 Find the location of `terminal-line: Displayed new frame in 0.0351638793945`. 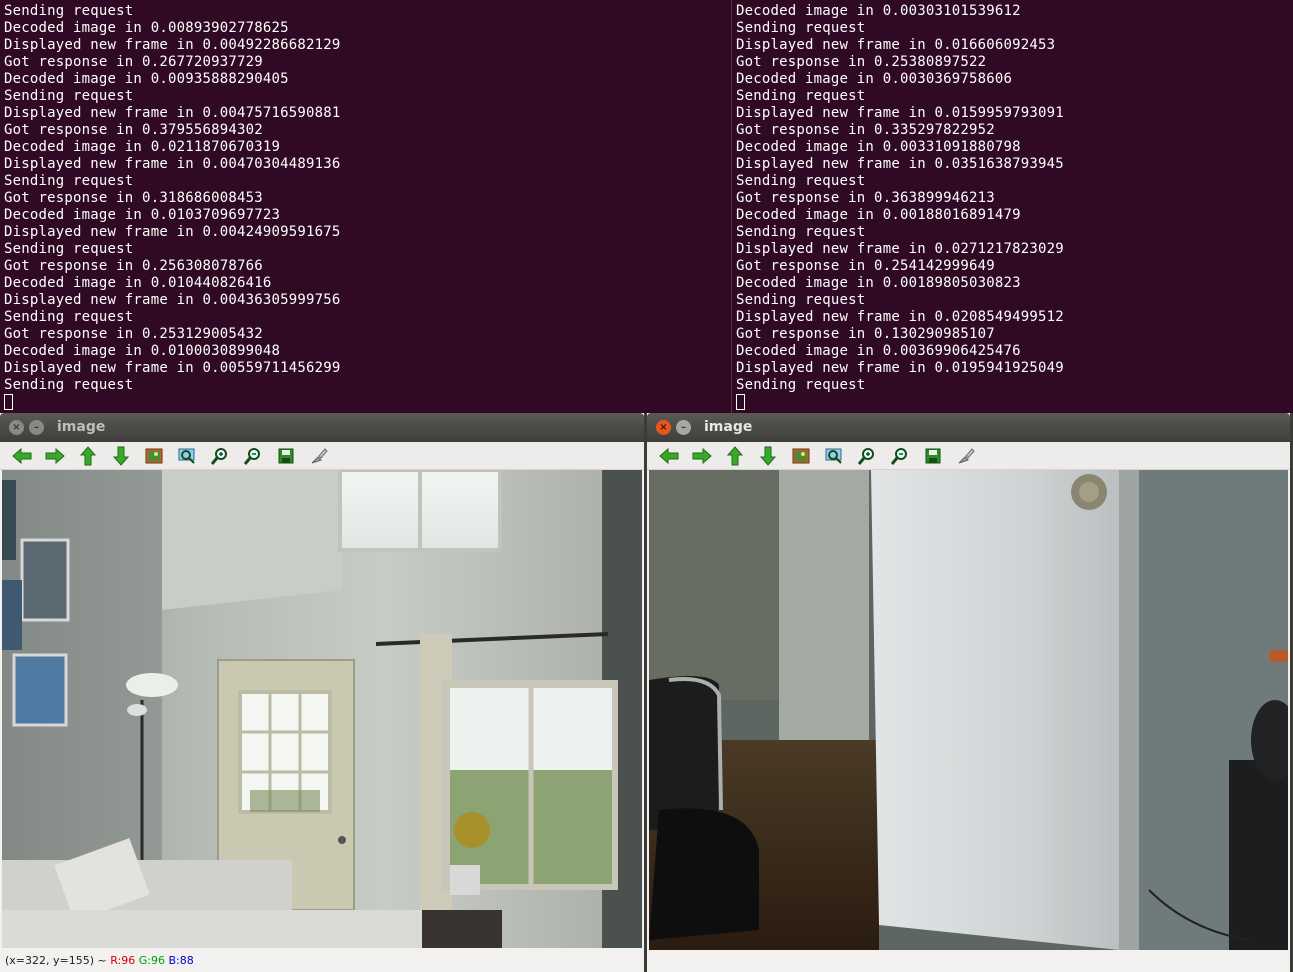

terminal-line: Displayed new frame in 0.0351638793945 is located at coordinates (900, 164).